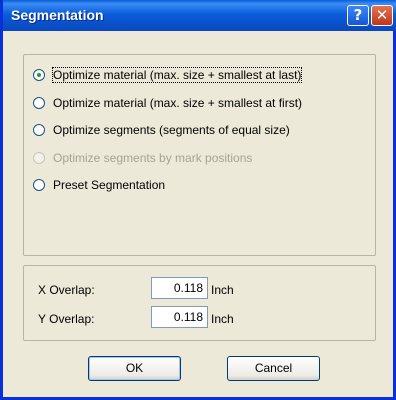 The width and height of the screenshot is (396, 400). I want to click on close-button: ✕, so click(382, 15).